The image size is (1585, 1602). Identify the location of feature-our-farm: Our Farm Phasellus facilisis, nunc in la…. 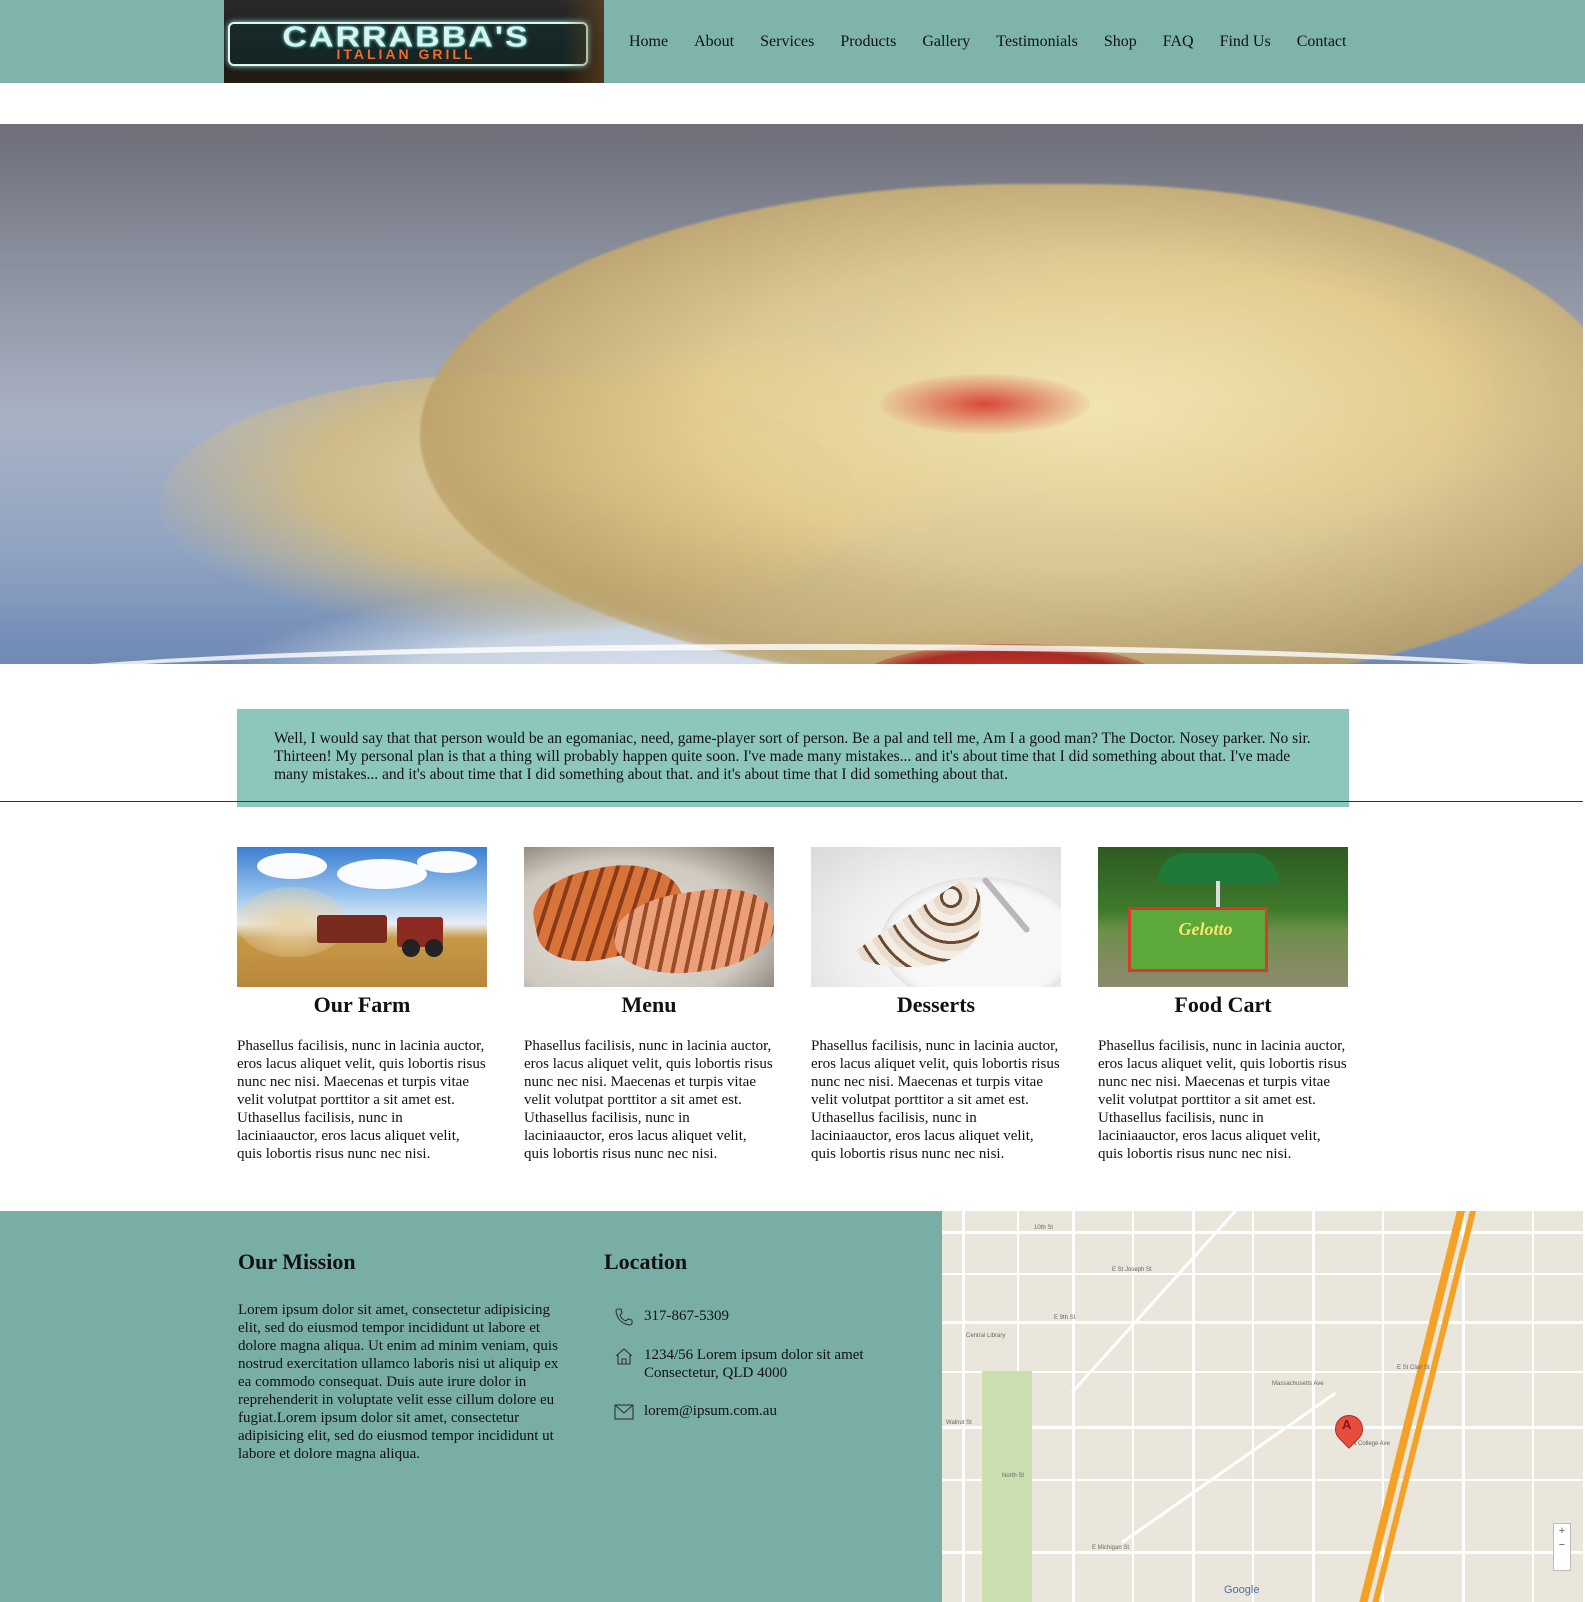
(362, 1005).